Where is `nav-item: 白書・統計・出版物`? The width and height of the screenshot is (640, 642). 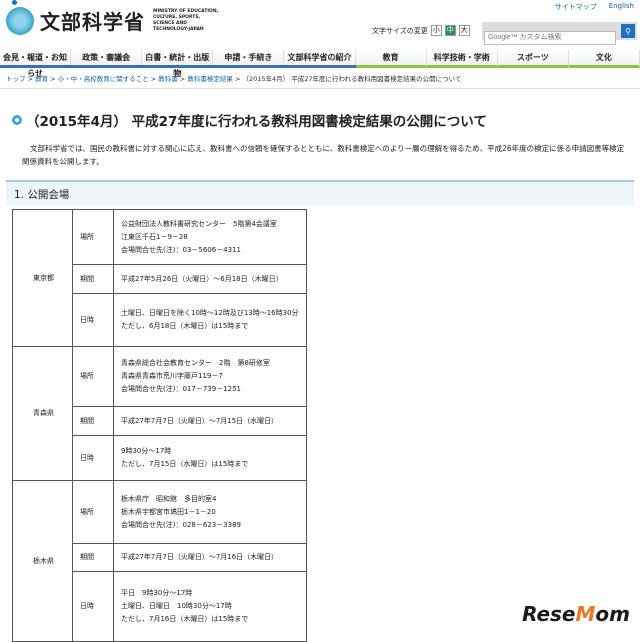
nav-item: 白書・統計・出版物 is located at coordinates (178, 64).